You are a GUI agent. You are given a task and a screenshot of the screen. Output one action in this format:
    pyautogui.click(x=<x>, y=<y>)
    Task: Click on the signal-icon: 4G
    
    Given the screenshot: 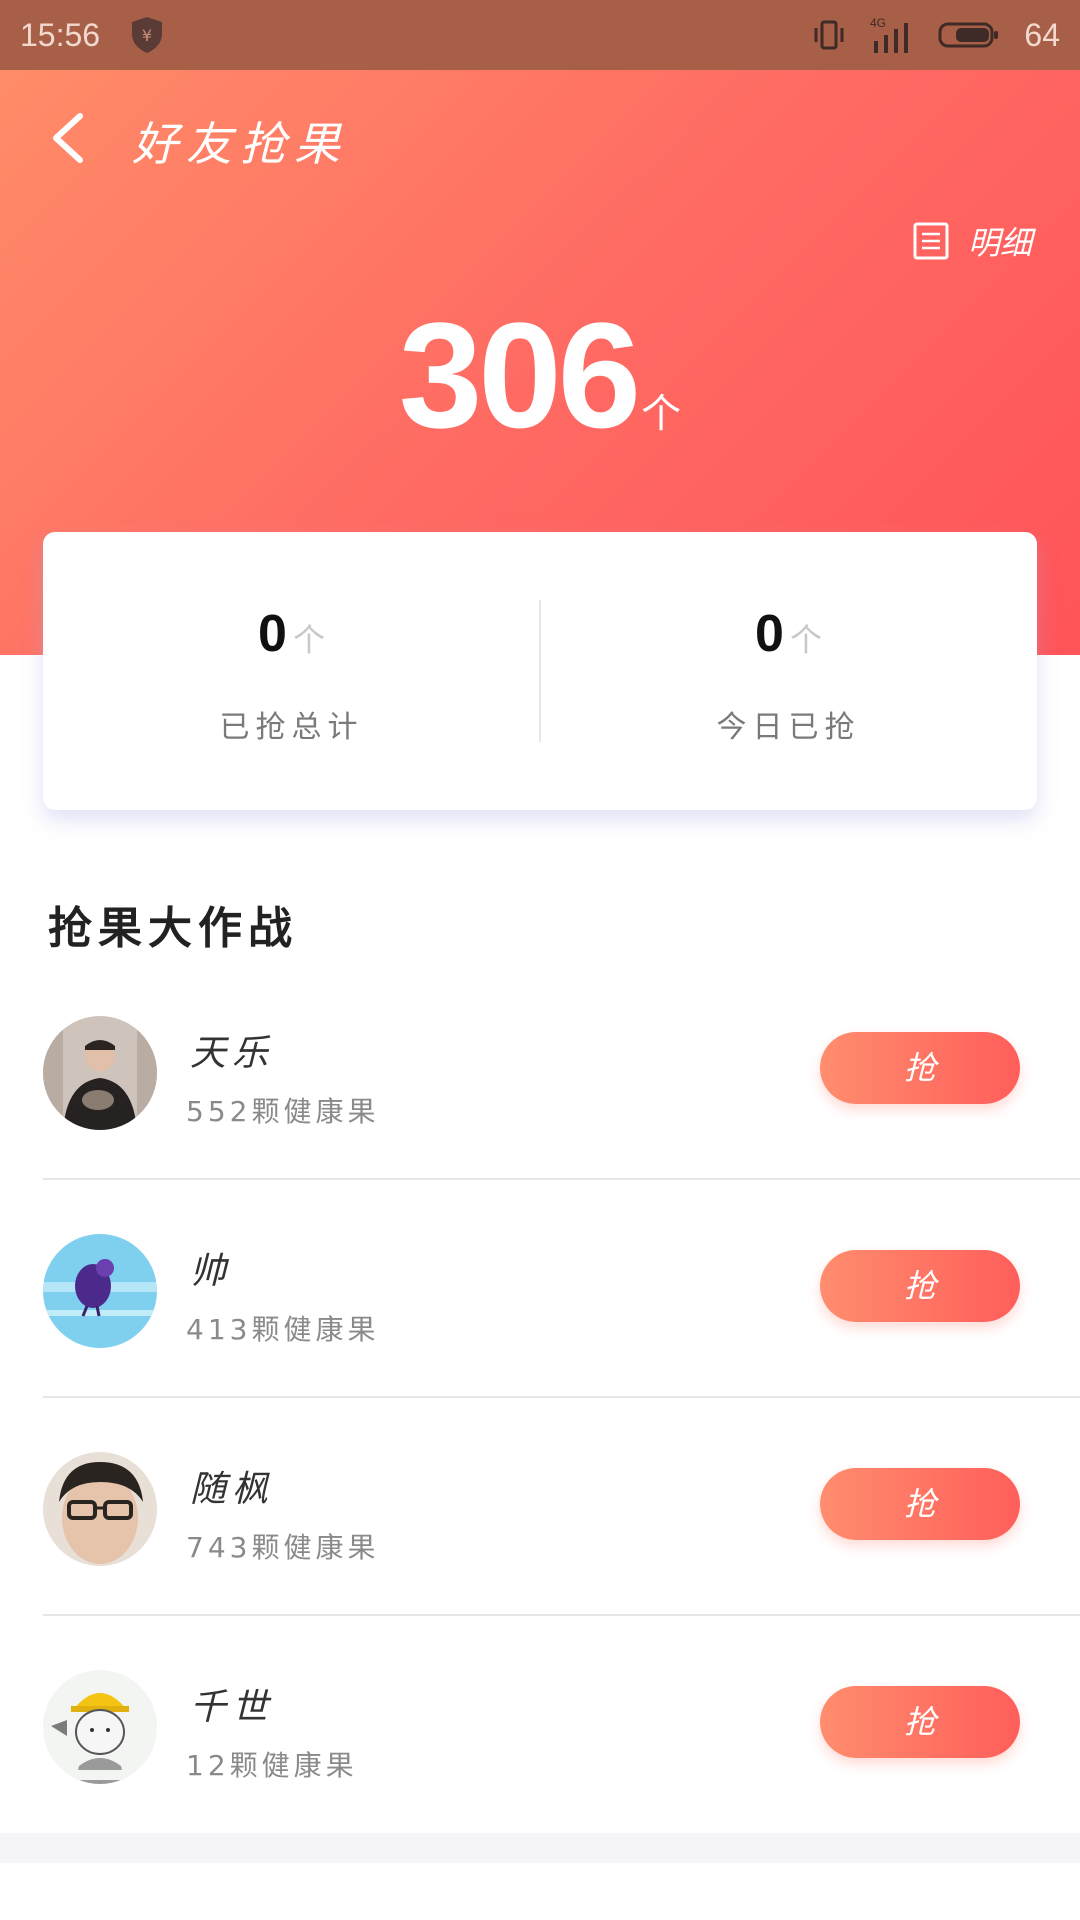 What is the action you would take?
    pyautogui.click(x=889, y=34)
    